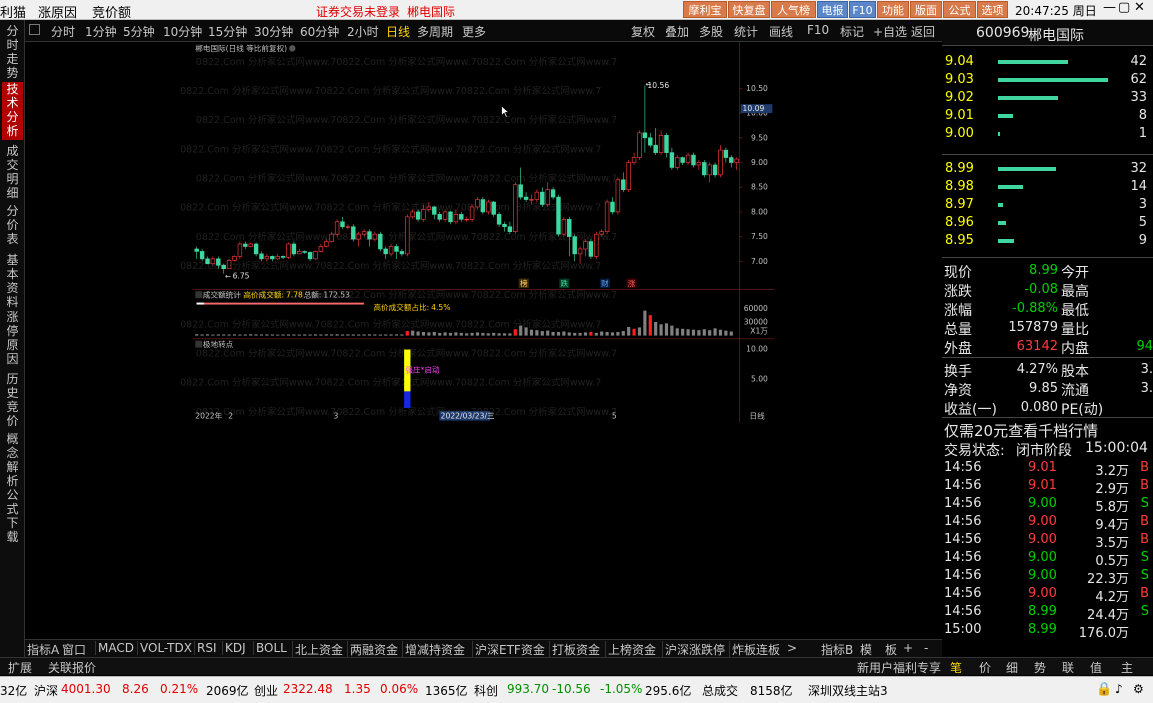 The width and height of the screenshot is (1153, 703). What do you see at coordinates (164, 648) in the screenshot?
I see `indicator-tab-3: VOL-TDX` at bounding box center [164, 648].